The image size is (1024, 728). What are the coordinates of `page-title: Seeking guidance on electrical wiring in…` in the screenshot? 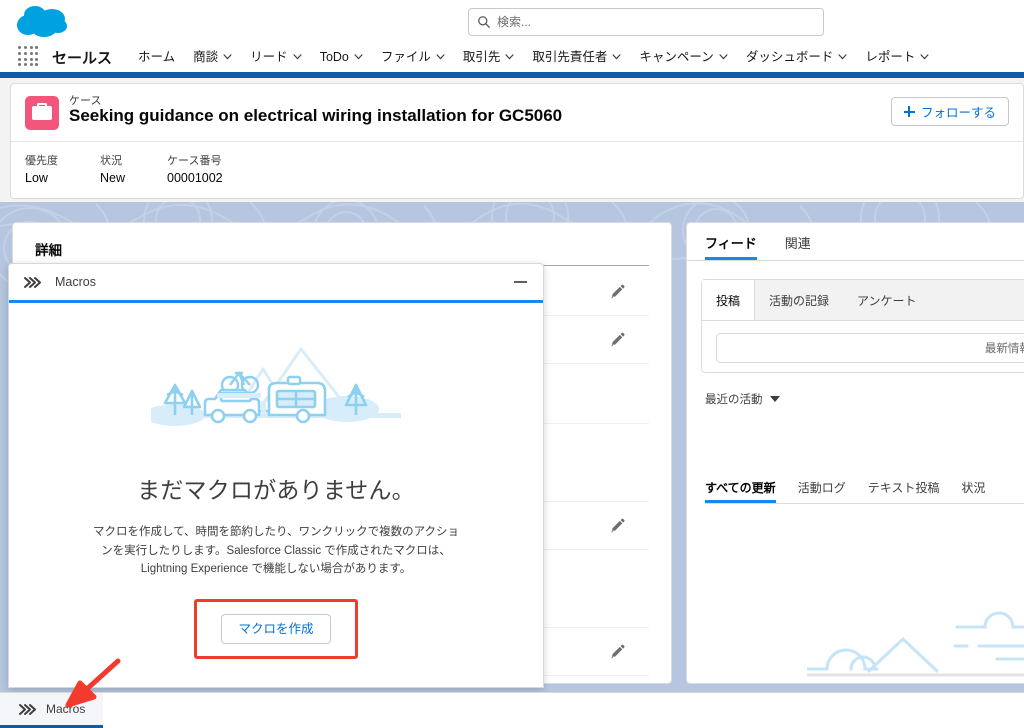 It's located at (316, 115).